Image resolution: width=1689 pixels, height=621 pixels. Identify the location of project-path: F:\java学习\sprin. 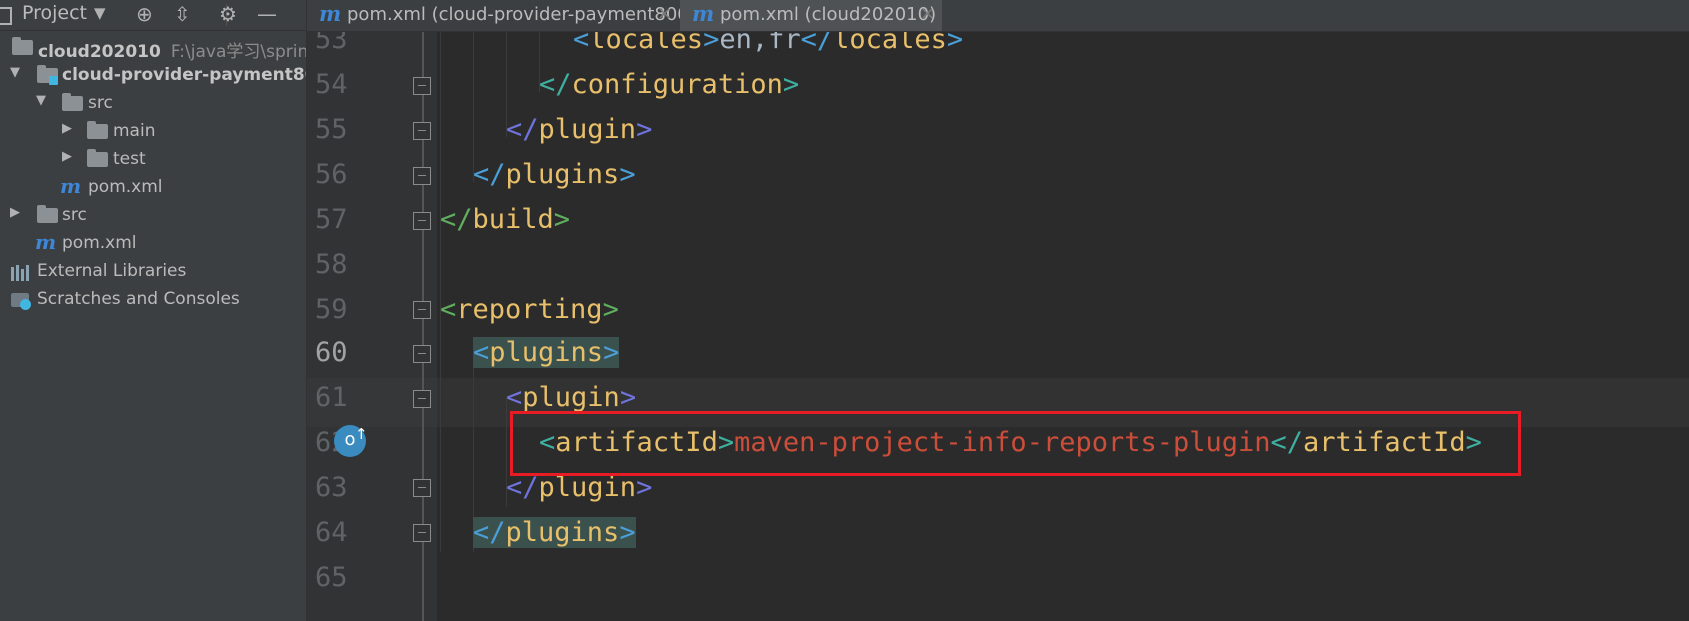
(238, 52).